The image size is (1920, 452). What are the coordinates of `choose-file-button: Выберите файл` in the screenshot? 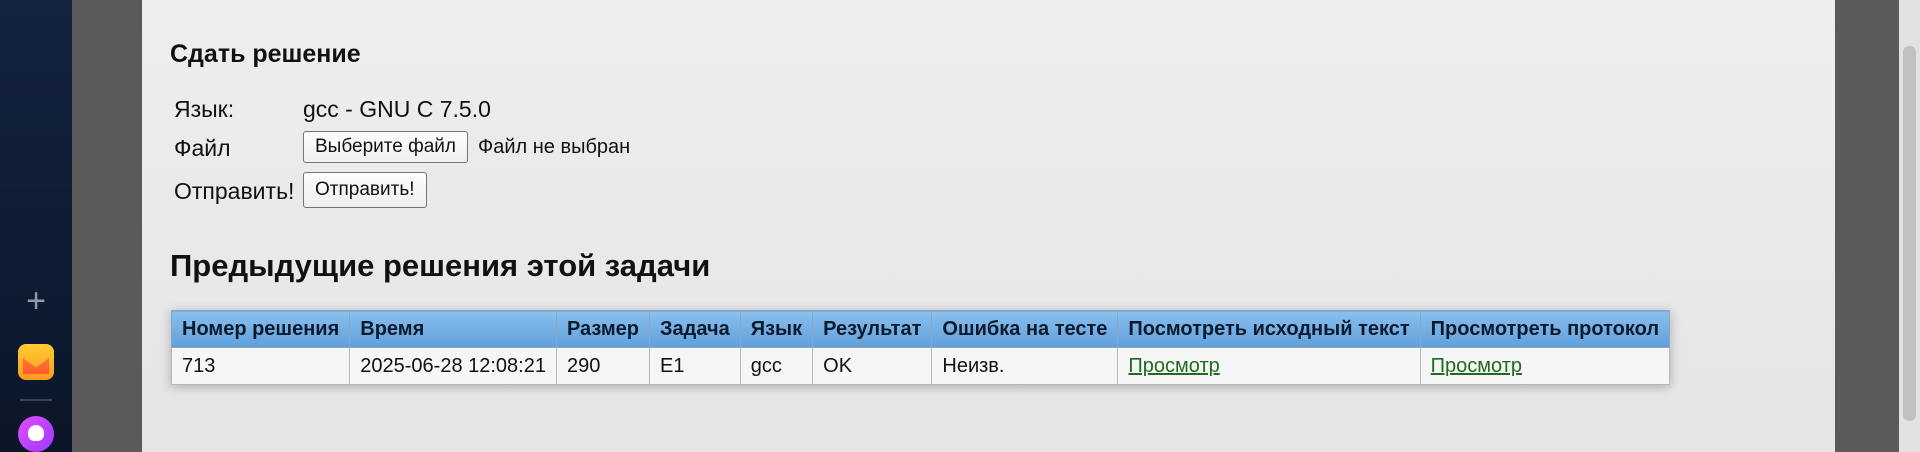 It's located at (385, 147).